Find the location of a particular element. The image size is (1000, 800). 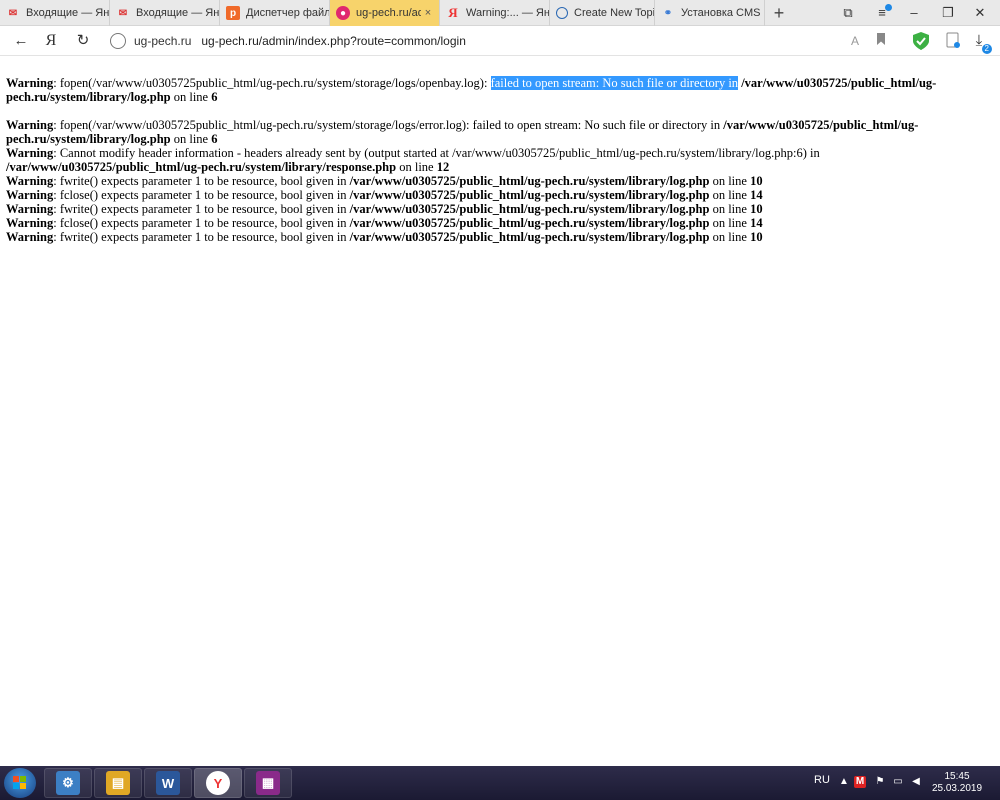

minimize-button: – is located at coordinates (914, 13).